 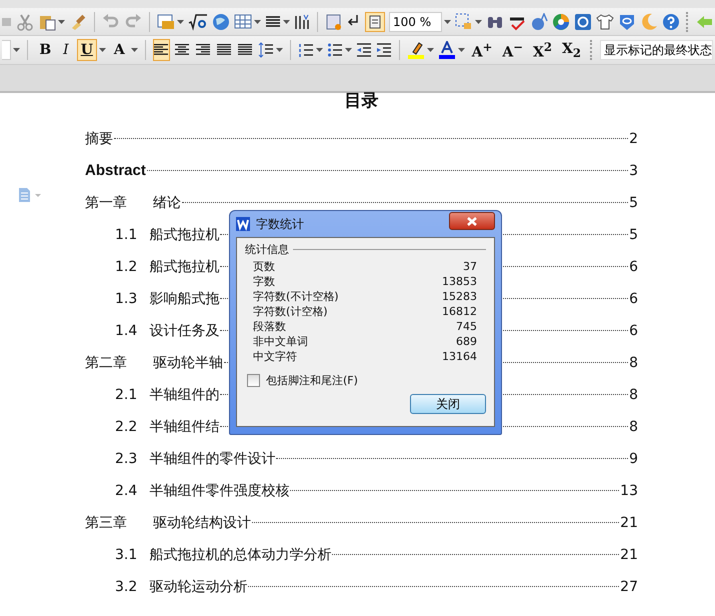 I want to click on increase-indent-icon, so click(x=384, y=50).